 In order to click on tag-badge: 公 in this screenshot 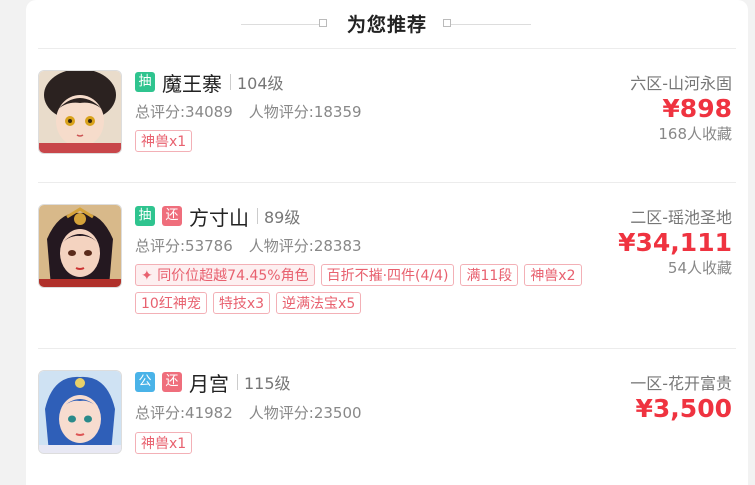, I will do `click(145, 382)`.